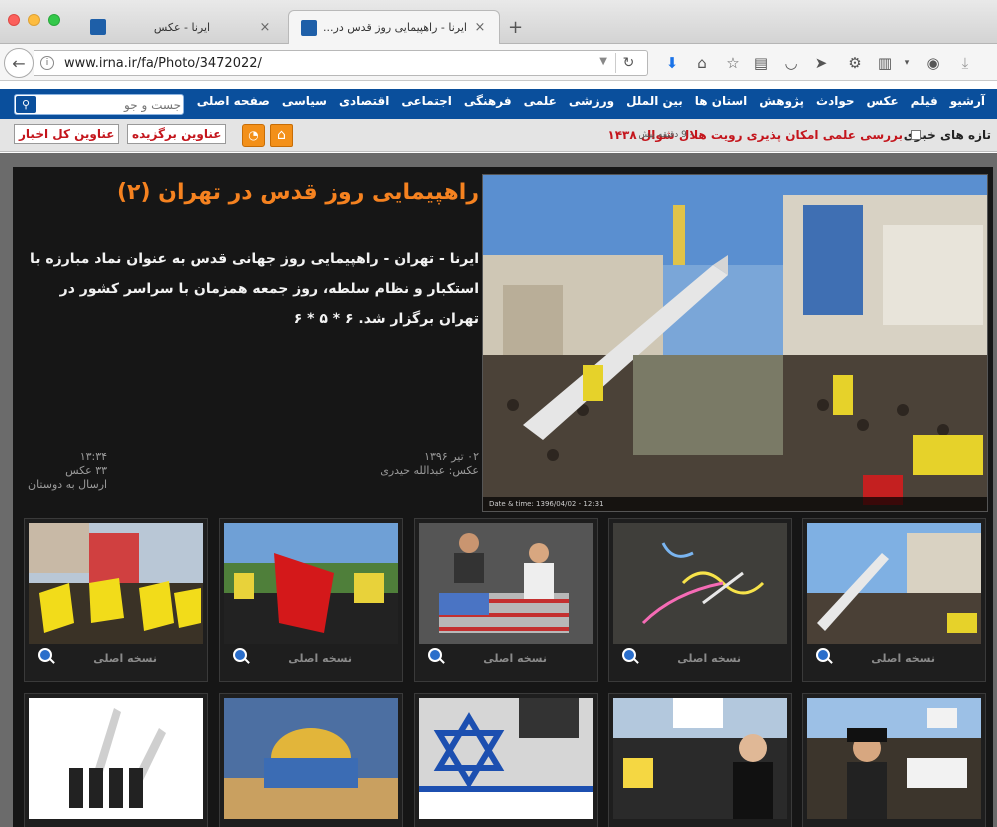 The width and height of the screenshot is (997, 827). What do you see at coordinates (540, 101) in the screenshot?
I see `menu-item-science: علمی` at bounding box center [540, 101].